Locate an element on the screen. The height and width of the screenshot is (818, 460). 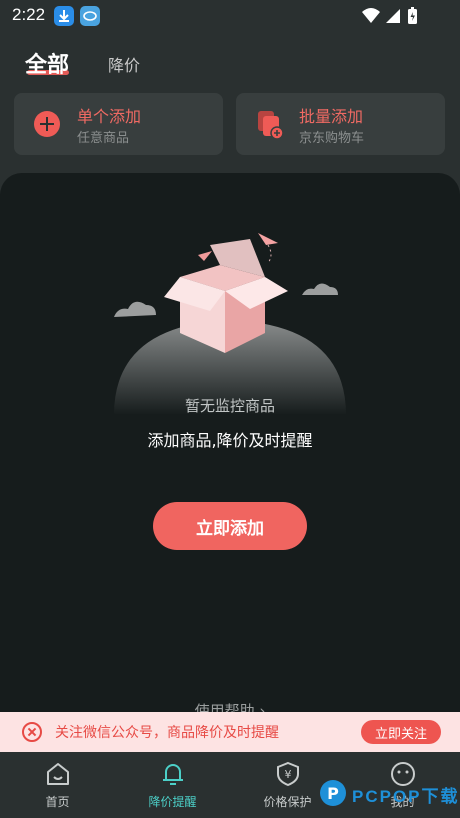
watermark-text: PCPOP下载 is located at coordinates (406, 796).